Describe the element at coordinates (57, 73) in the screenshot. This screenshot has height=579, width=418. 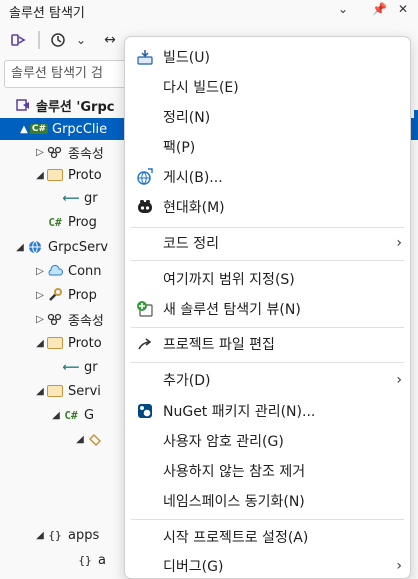
I see `search-placeholder: 솔루션 탐색기 검` at that location.